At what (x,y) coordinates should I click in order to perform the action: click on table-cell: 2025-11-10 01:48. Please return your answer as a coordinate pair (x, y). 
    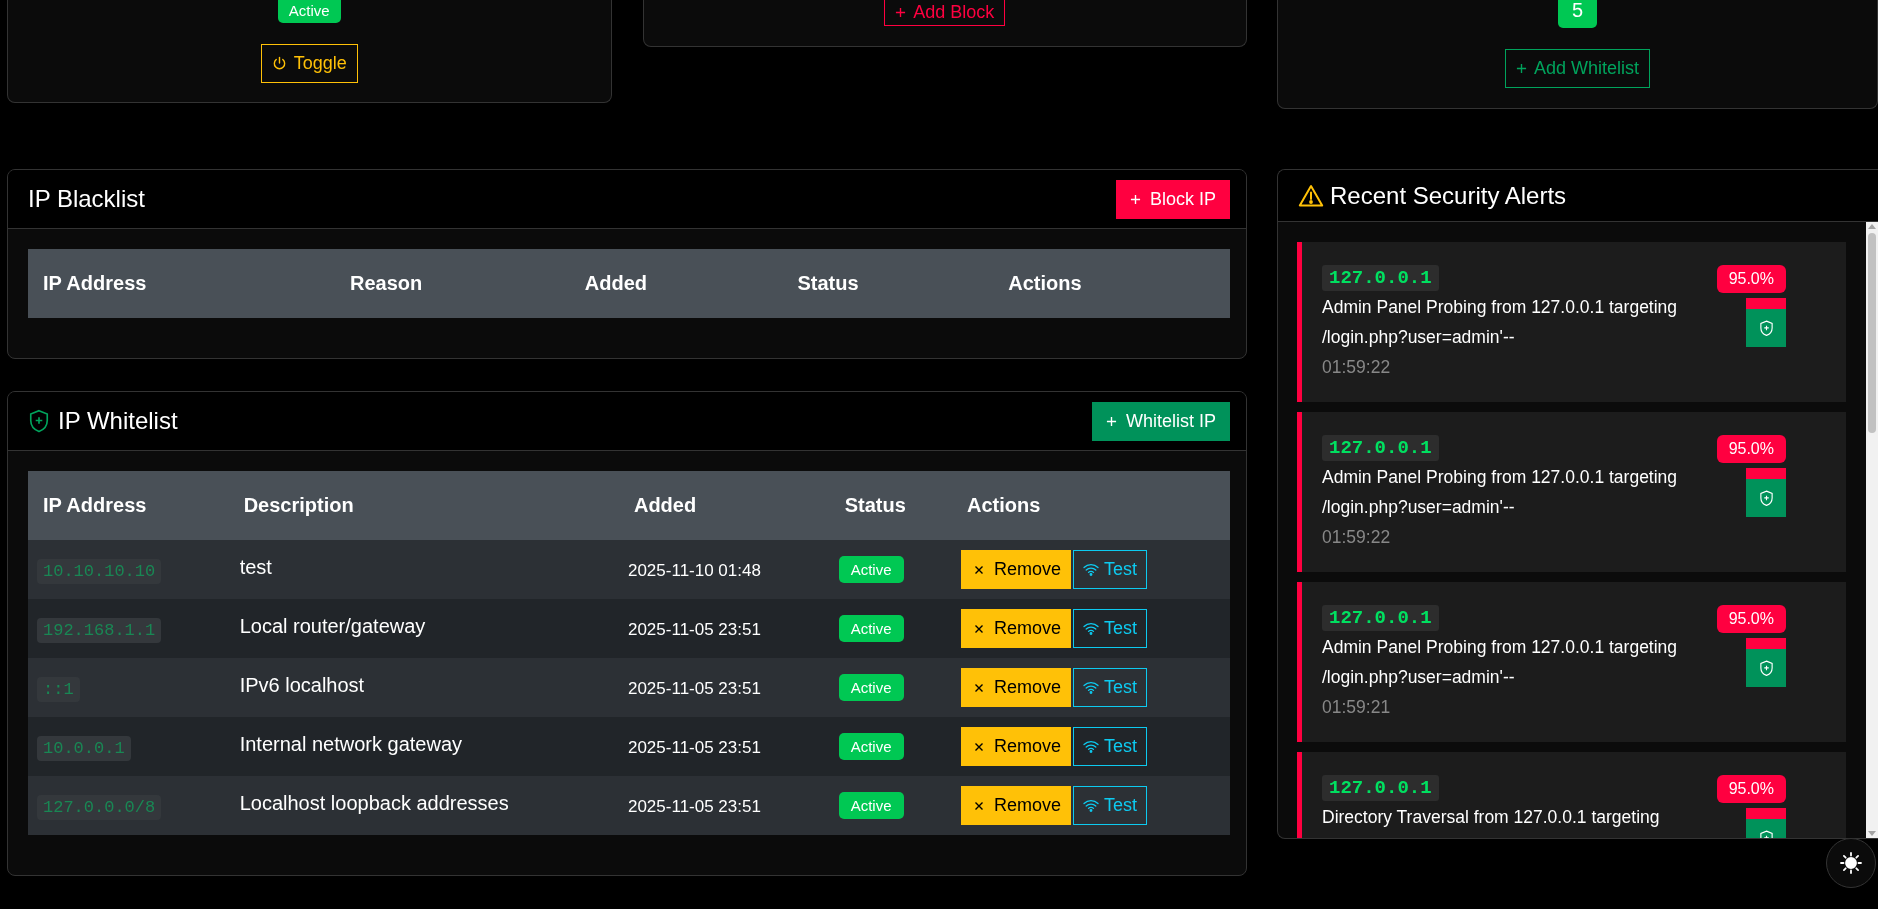
    Looking at the image, I should click on (694, 570).